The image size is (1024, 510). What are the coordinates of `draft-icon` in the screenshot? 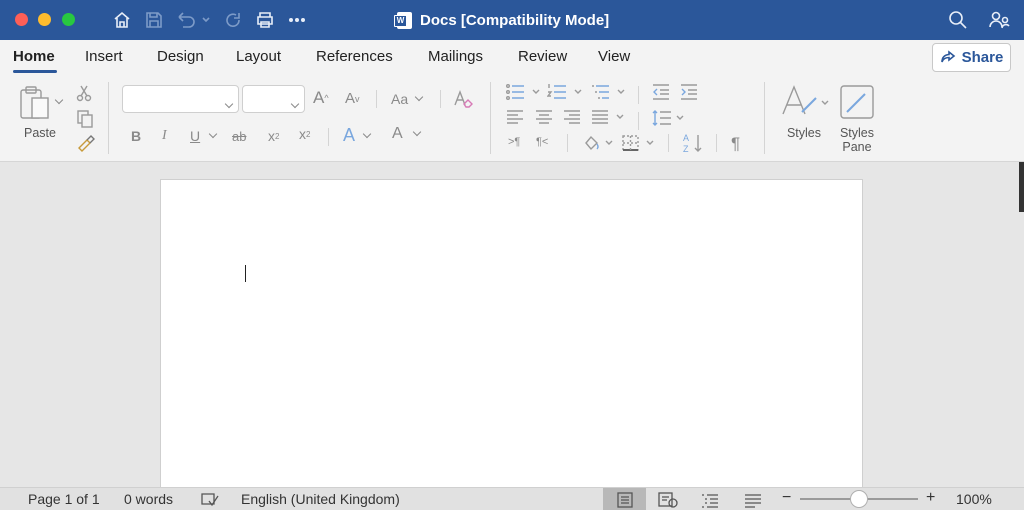 It's located at (753, 500).